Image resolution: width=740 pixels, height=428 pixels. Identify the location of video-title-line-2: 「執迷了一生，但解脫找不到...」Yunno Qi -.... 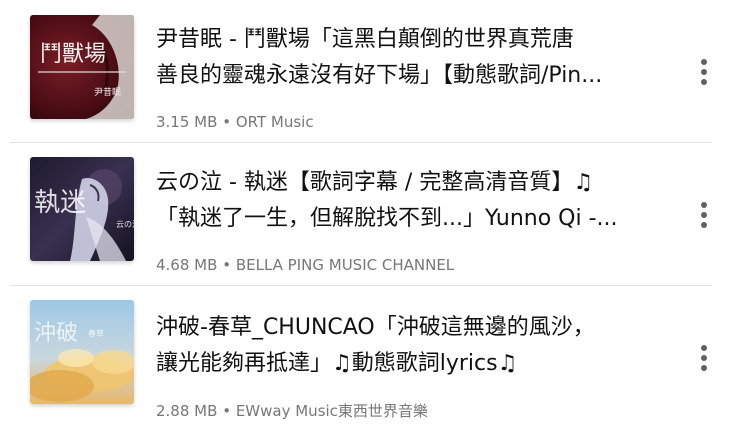
(387, 218).